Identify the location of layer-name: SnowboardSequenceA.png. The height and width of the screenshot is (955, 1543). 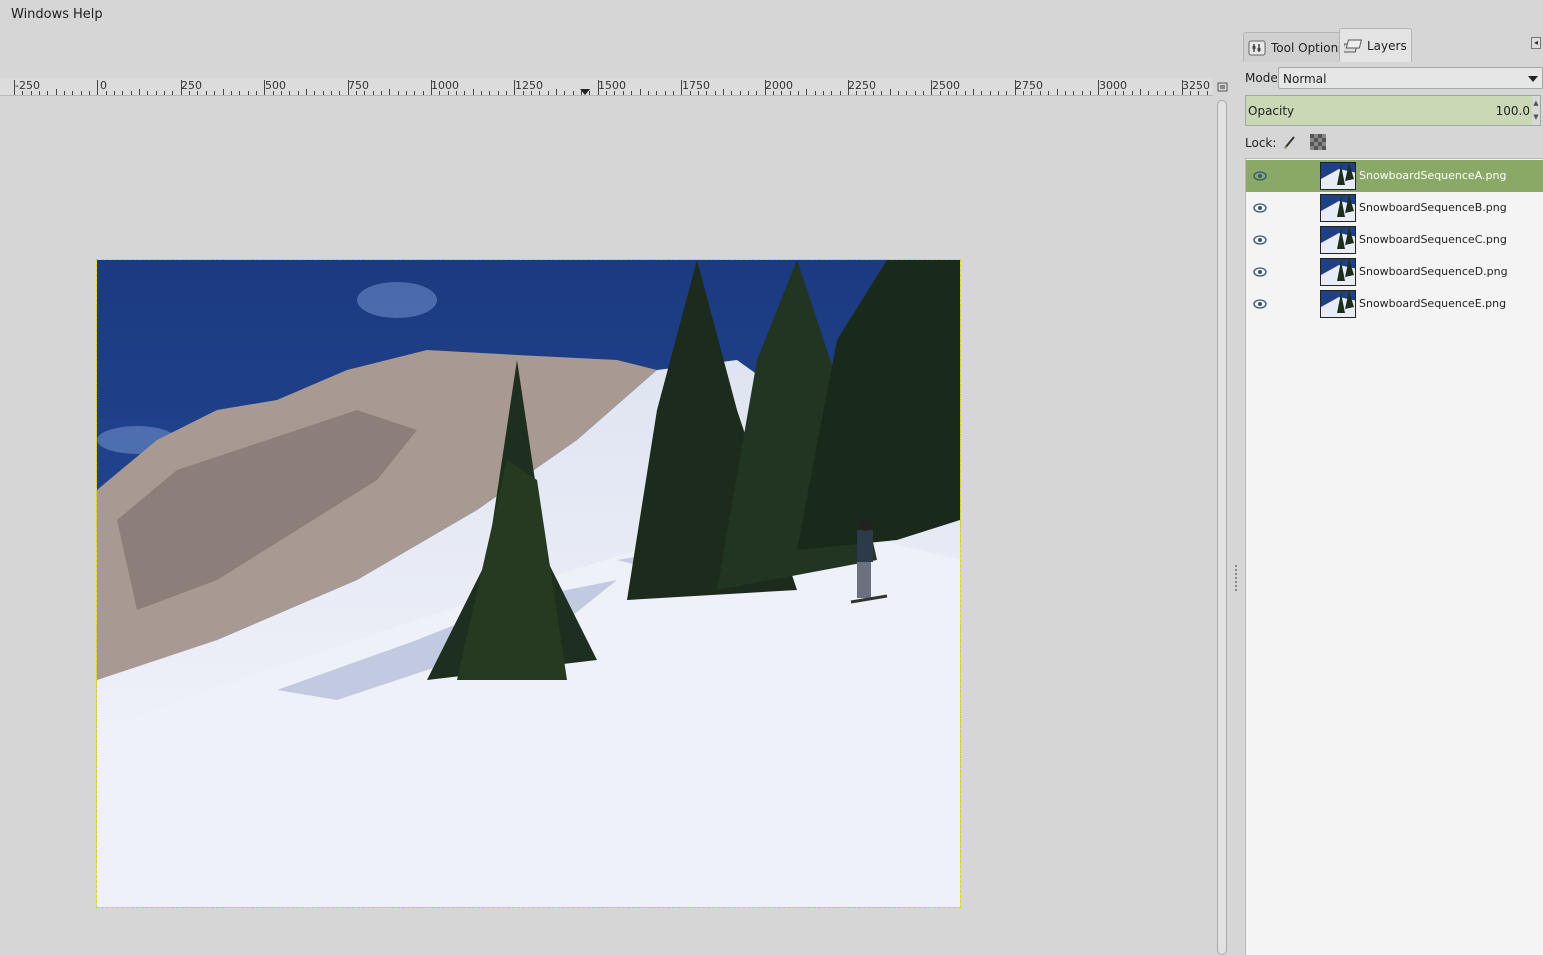
(1433, 175).